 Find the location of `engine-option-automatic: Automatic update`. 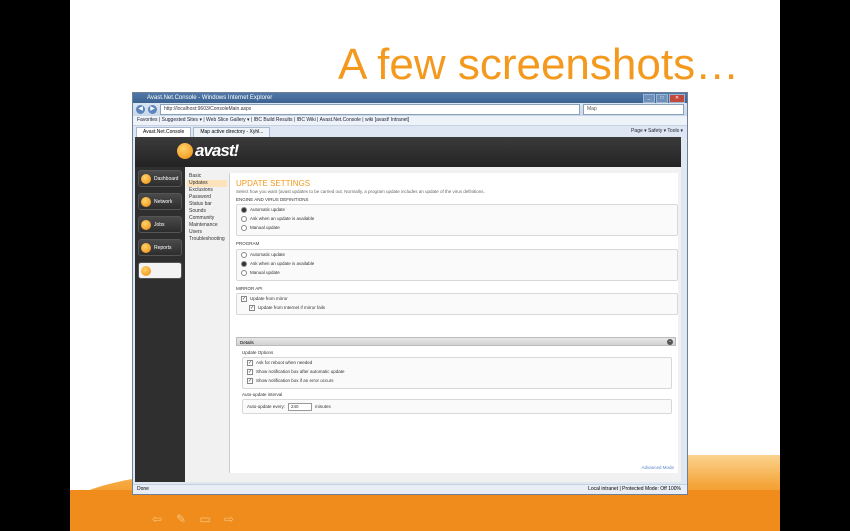

engine-option-automatic: Automatic update is located at coordinates (457, 209).